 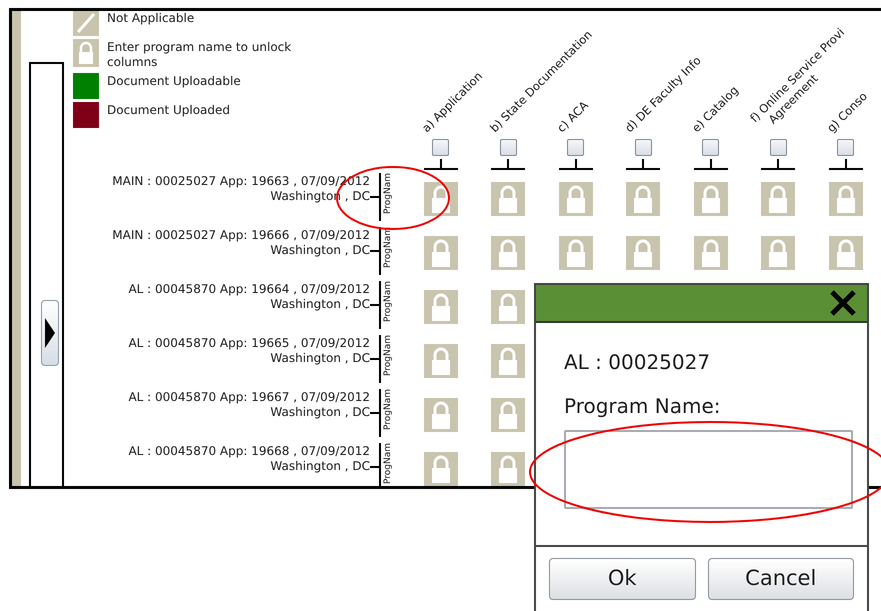 I want to click on expand-button, so click(x=50, y=333).